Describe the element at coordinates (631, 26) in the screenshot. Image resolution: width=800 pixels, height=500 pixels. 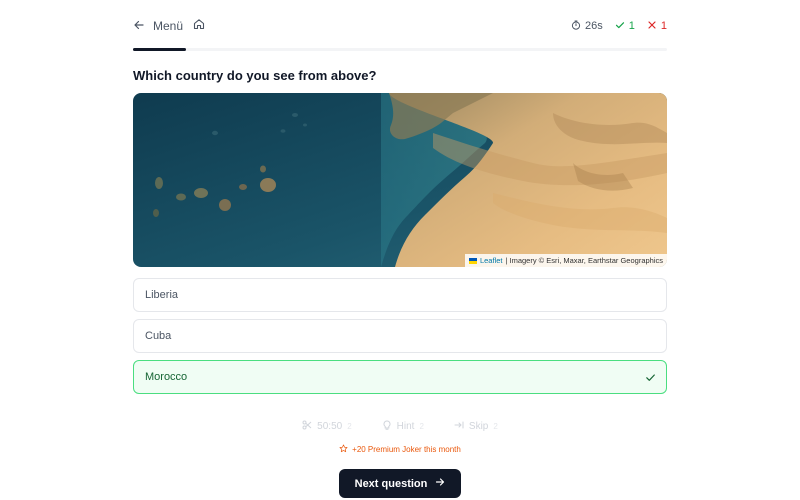
I see `correct-count: 1` at that location.